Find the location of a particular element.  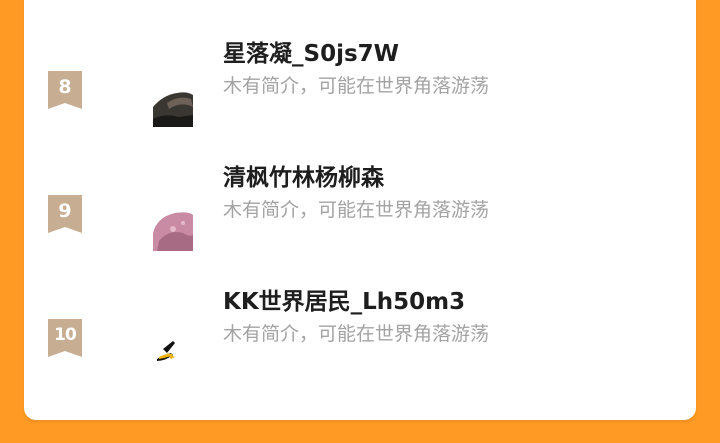

rank-badge: 8 is located at coordinates (65, 90).